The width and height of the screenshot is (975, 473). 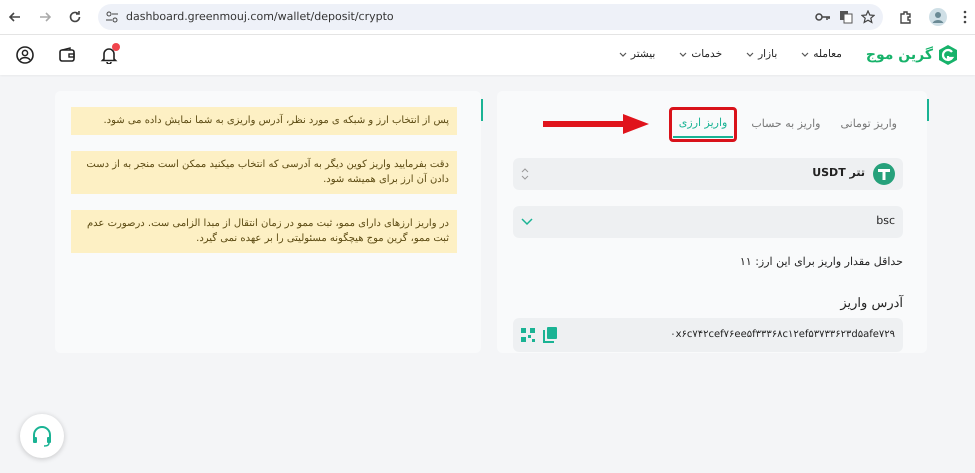 I want to click on star-icon, so click(x=868, y=17).